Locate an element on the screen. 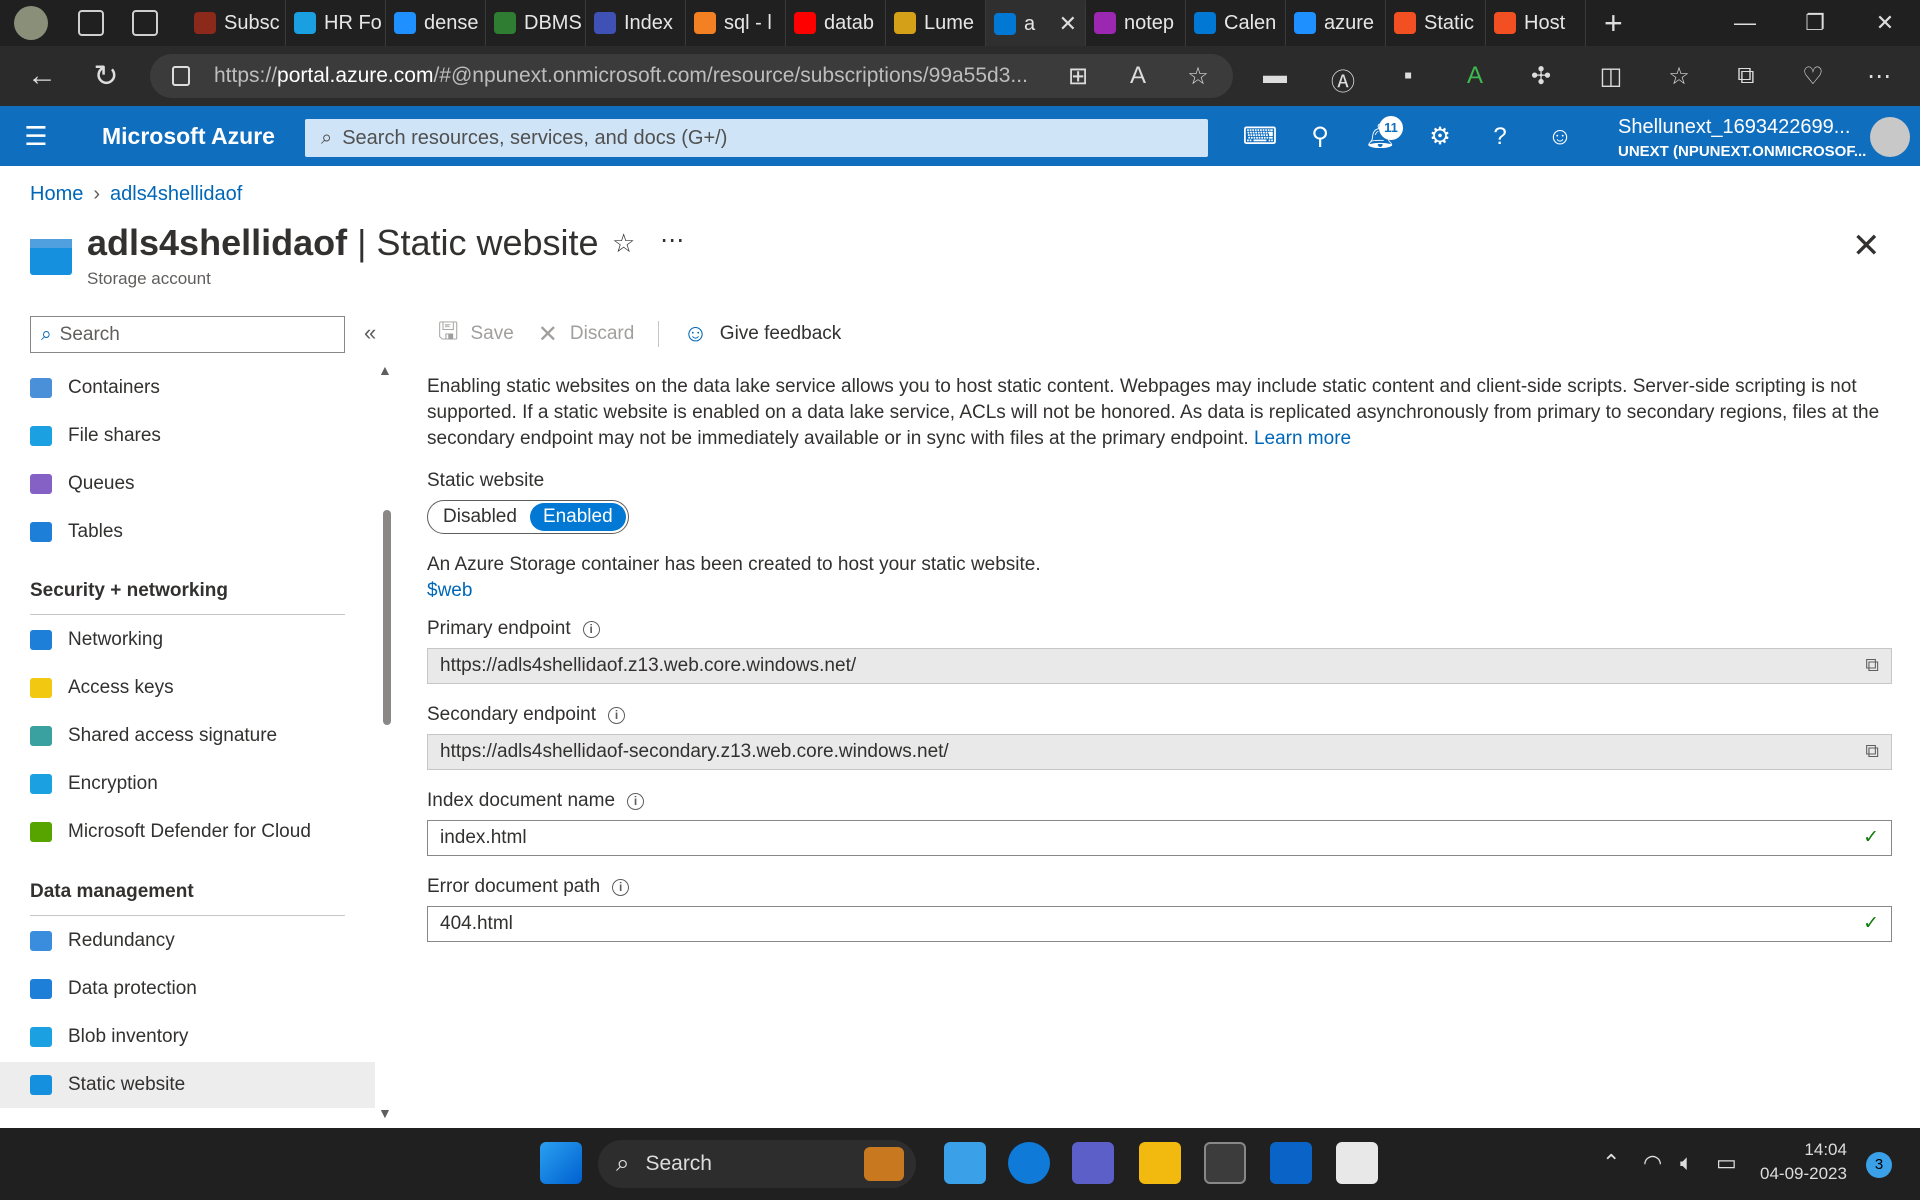 This screenshot has height=1200, width=1920. extensions-puzzle-icon: ✣ is located at coordinates (1541, 76).